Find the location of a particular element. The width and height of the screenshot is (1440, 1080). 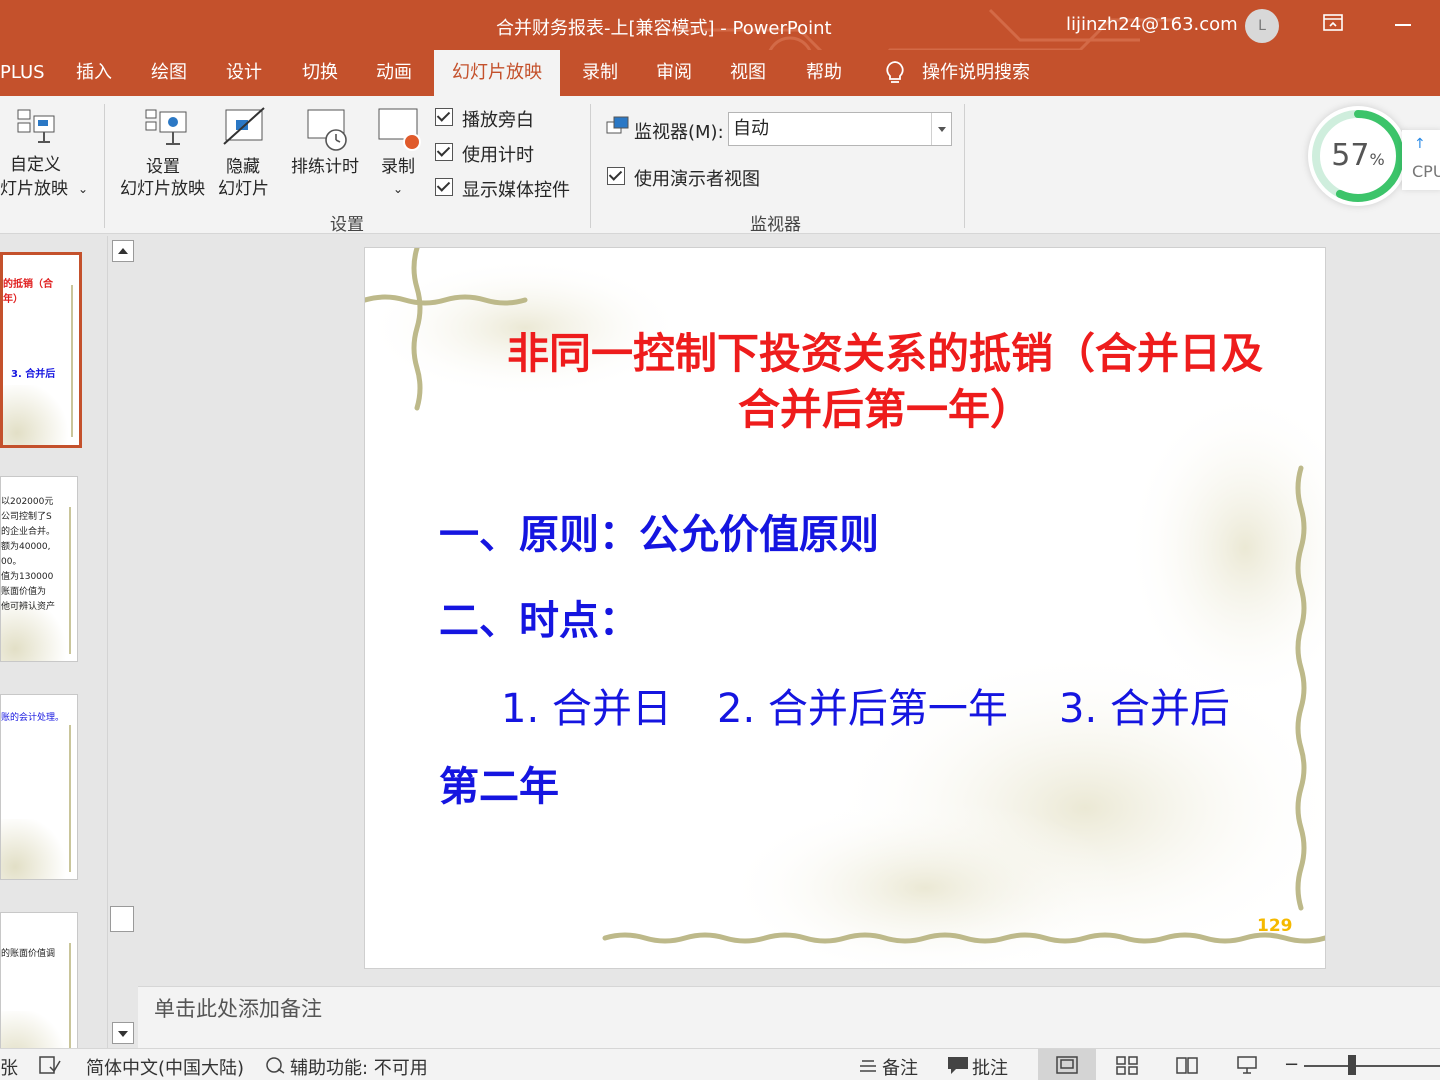

notes-button: 备注 is located at coordinates (900, 1067).